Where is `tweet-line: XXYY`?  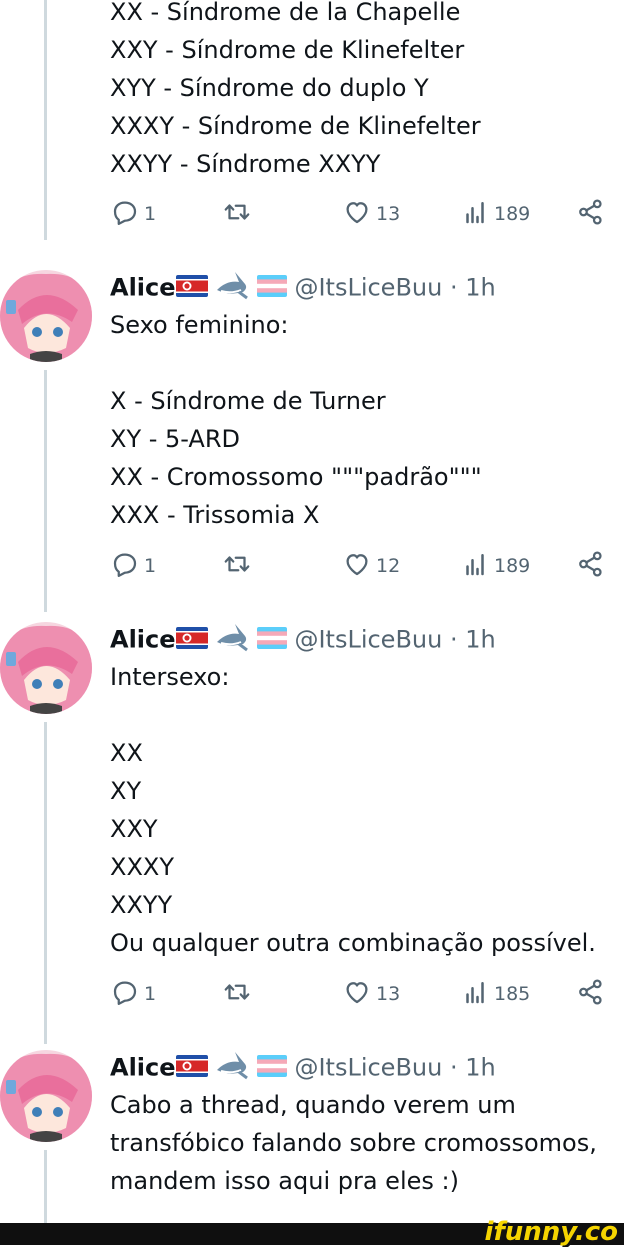
tweet-line: XXYY is located at coordinates (141, 905).